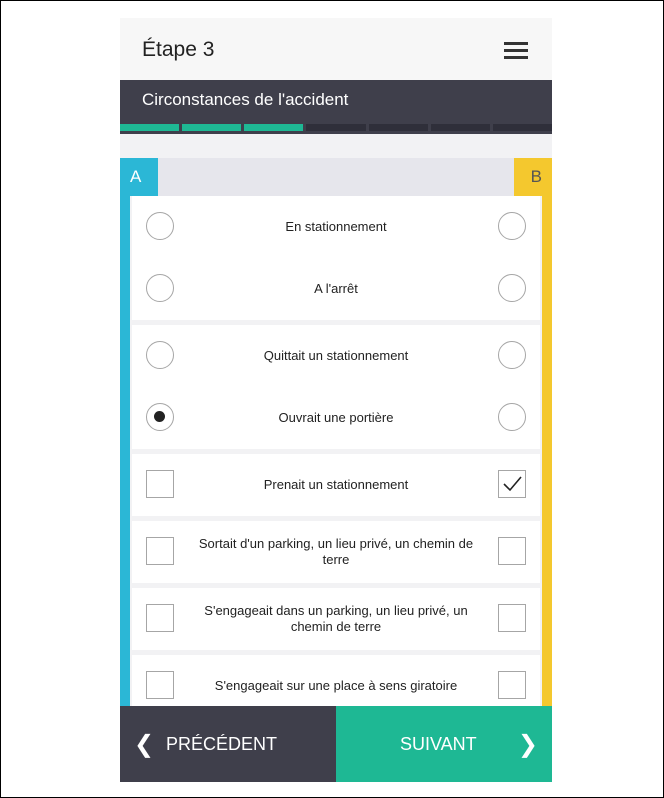 The width and height of the screenshot is (664, 798). Describe the element at coordinates (533, 177) in the screenshot. I see `vehicle-b-badge: B` at that location.